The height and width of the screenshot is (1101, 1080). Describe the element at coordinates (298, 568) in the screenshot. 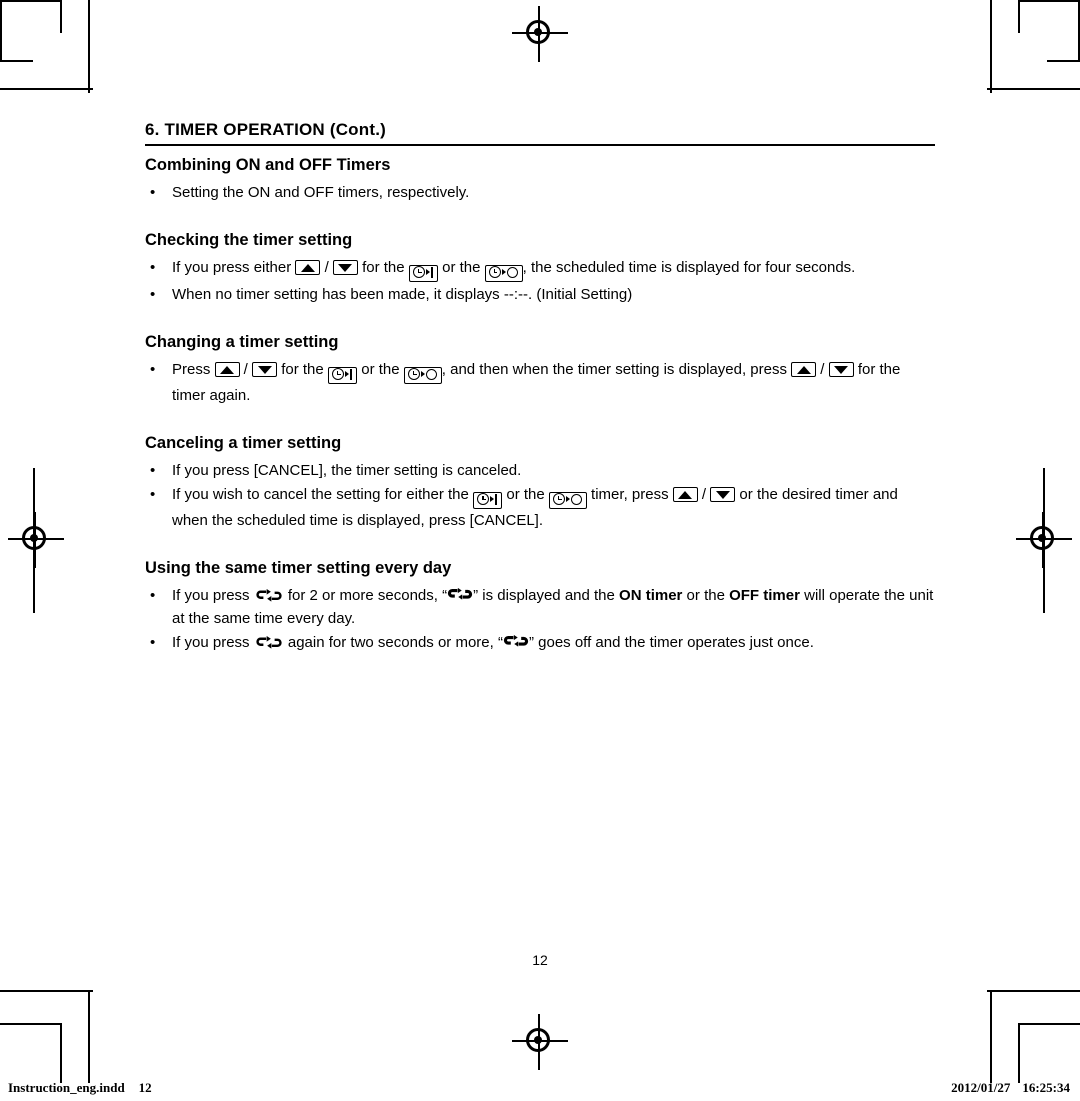

I see `section-heading: Using the same timer setting every day` at that location.